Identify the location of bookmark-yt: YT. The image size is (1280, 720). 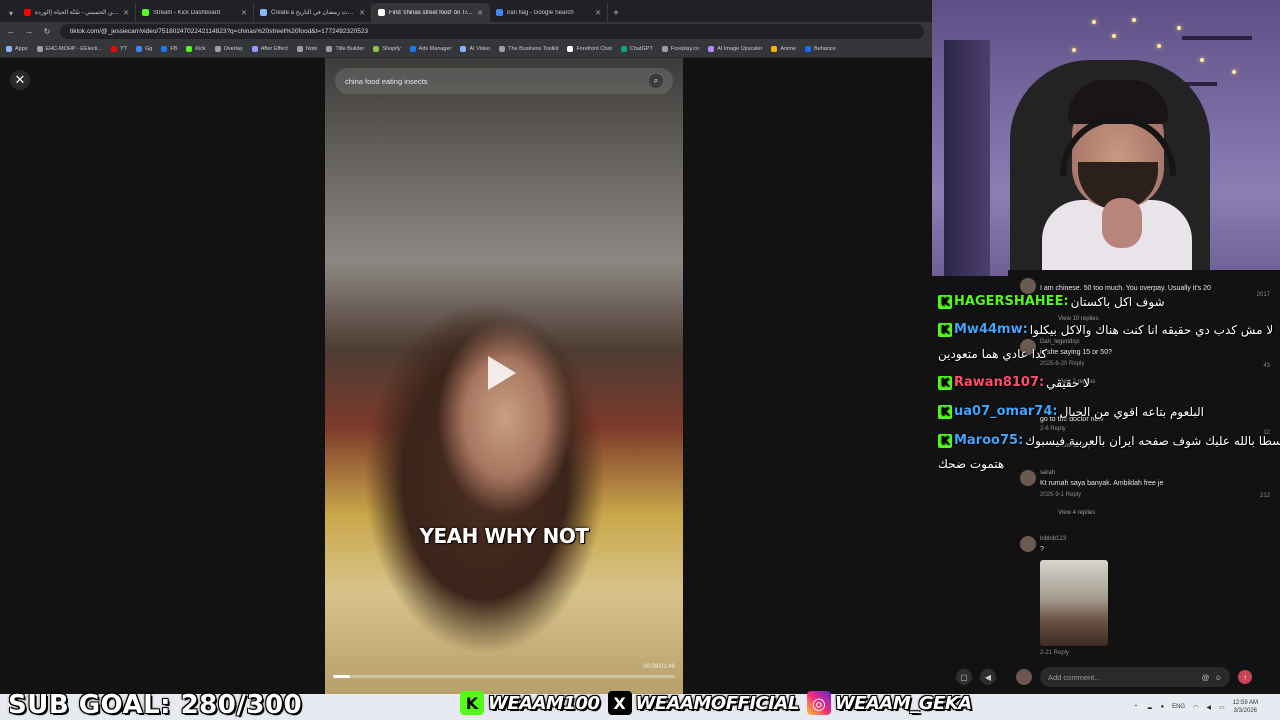
(118, 49).